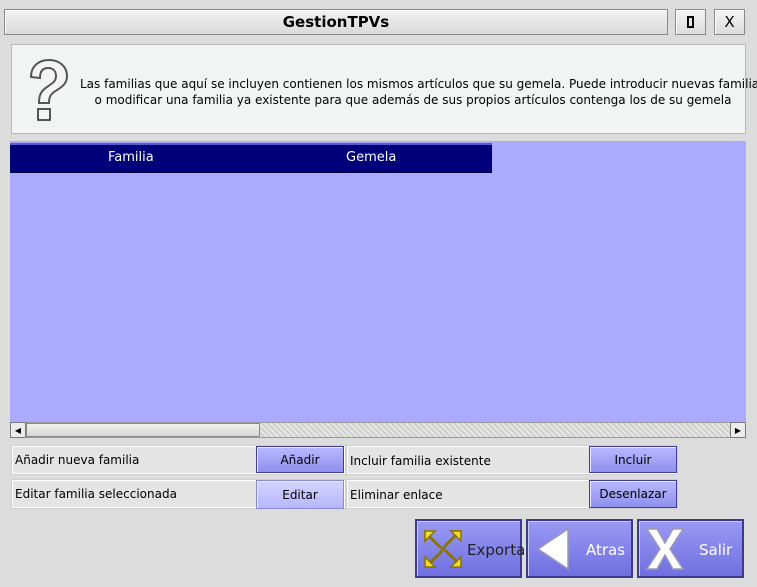  Describe the element at coordinates (131, 157) in the screenshot. I see `column-header-familia: Familia` at that location.